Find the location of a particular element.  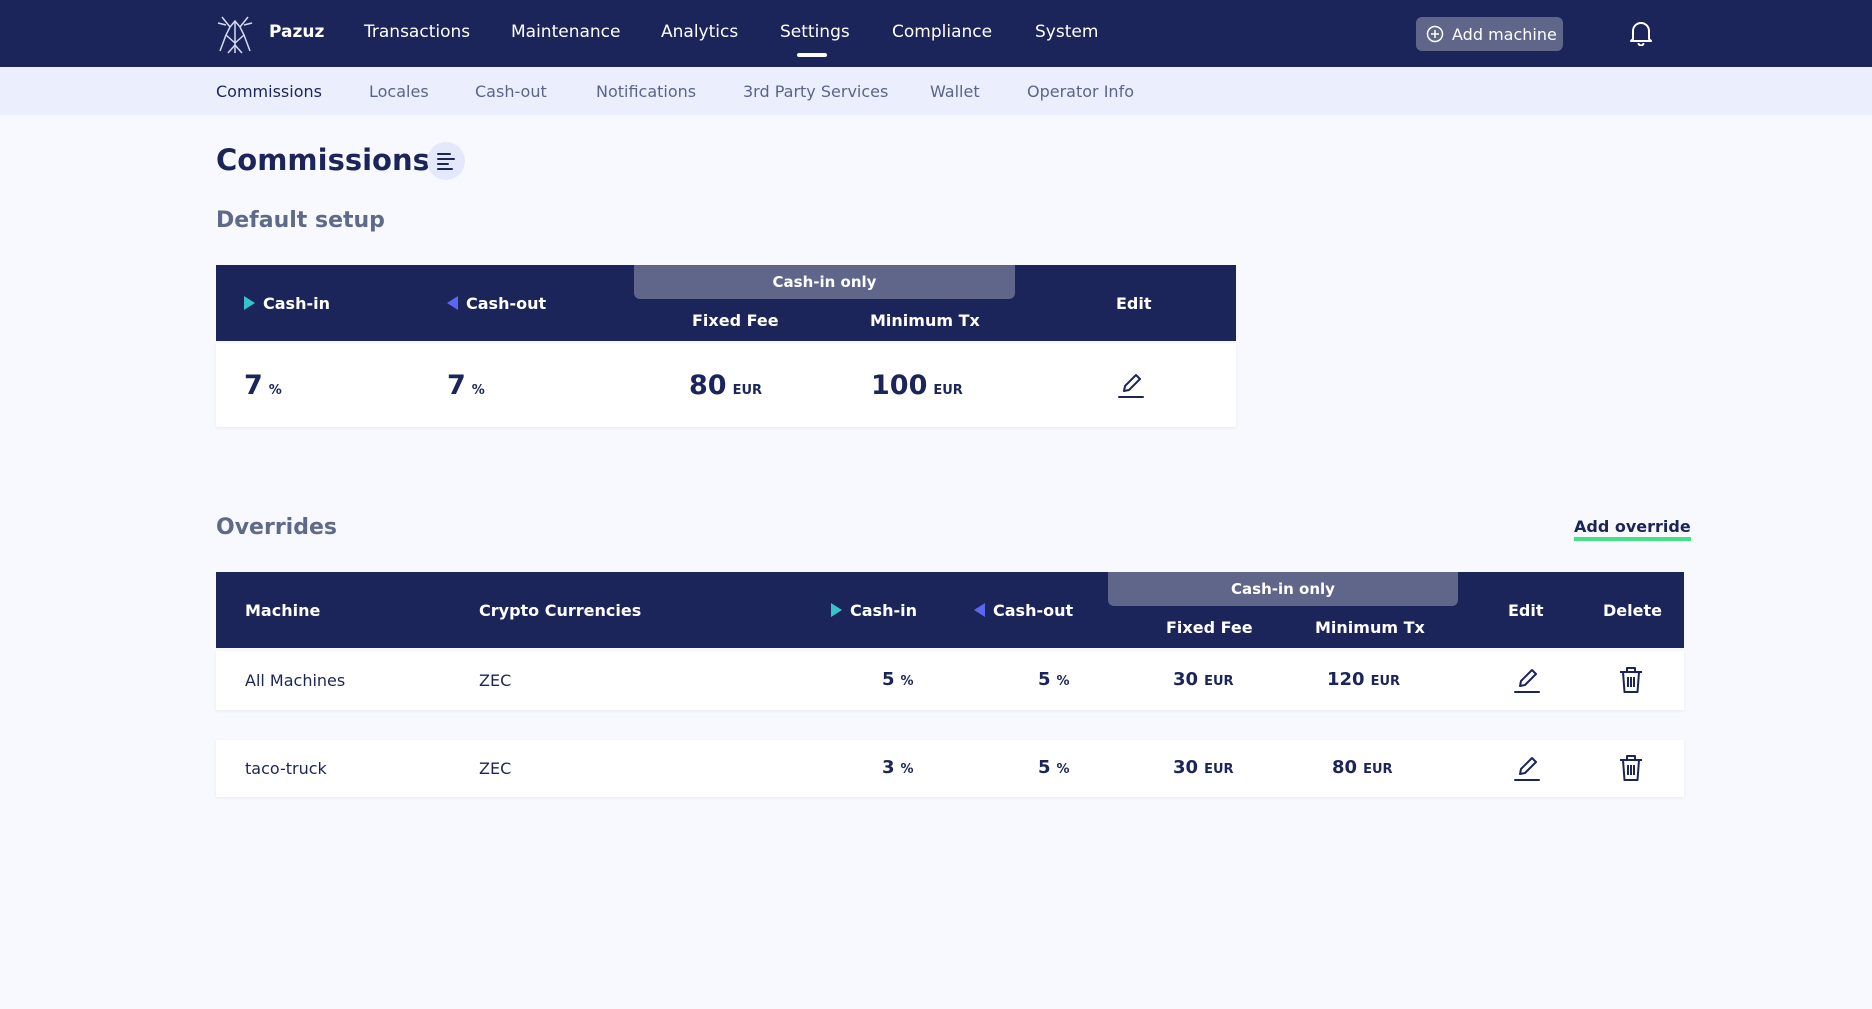

default-setup-title: Default setup is located at coordinates (300, 220).